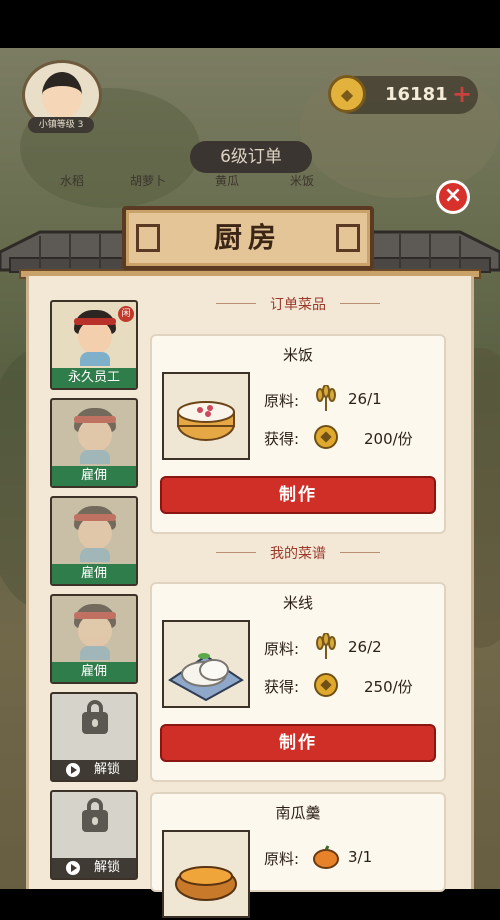  I want to click on coin-icon: ◆, so click(347, 94).